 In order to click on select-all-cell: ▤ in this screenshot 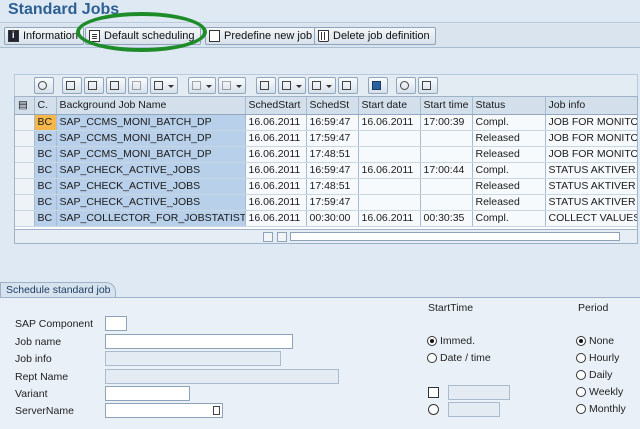, I will do `click(25, 106)`.